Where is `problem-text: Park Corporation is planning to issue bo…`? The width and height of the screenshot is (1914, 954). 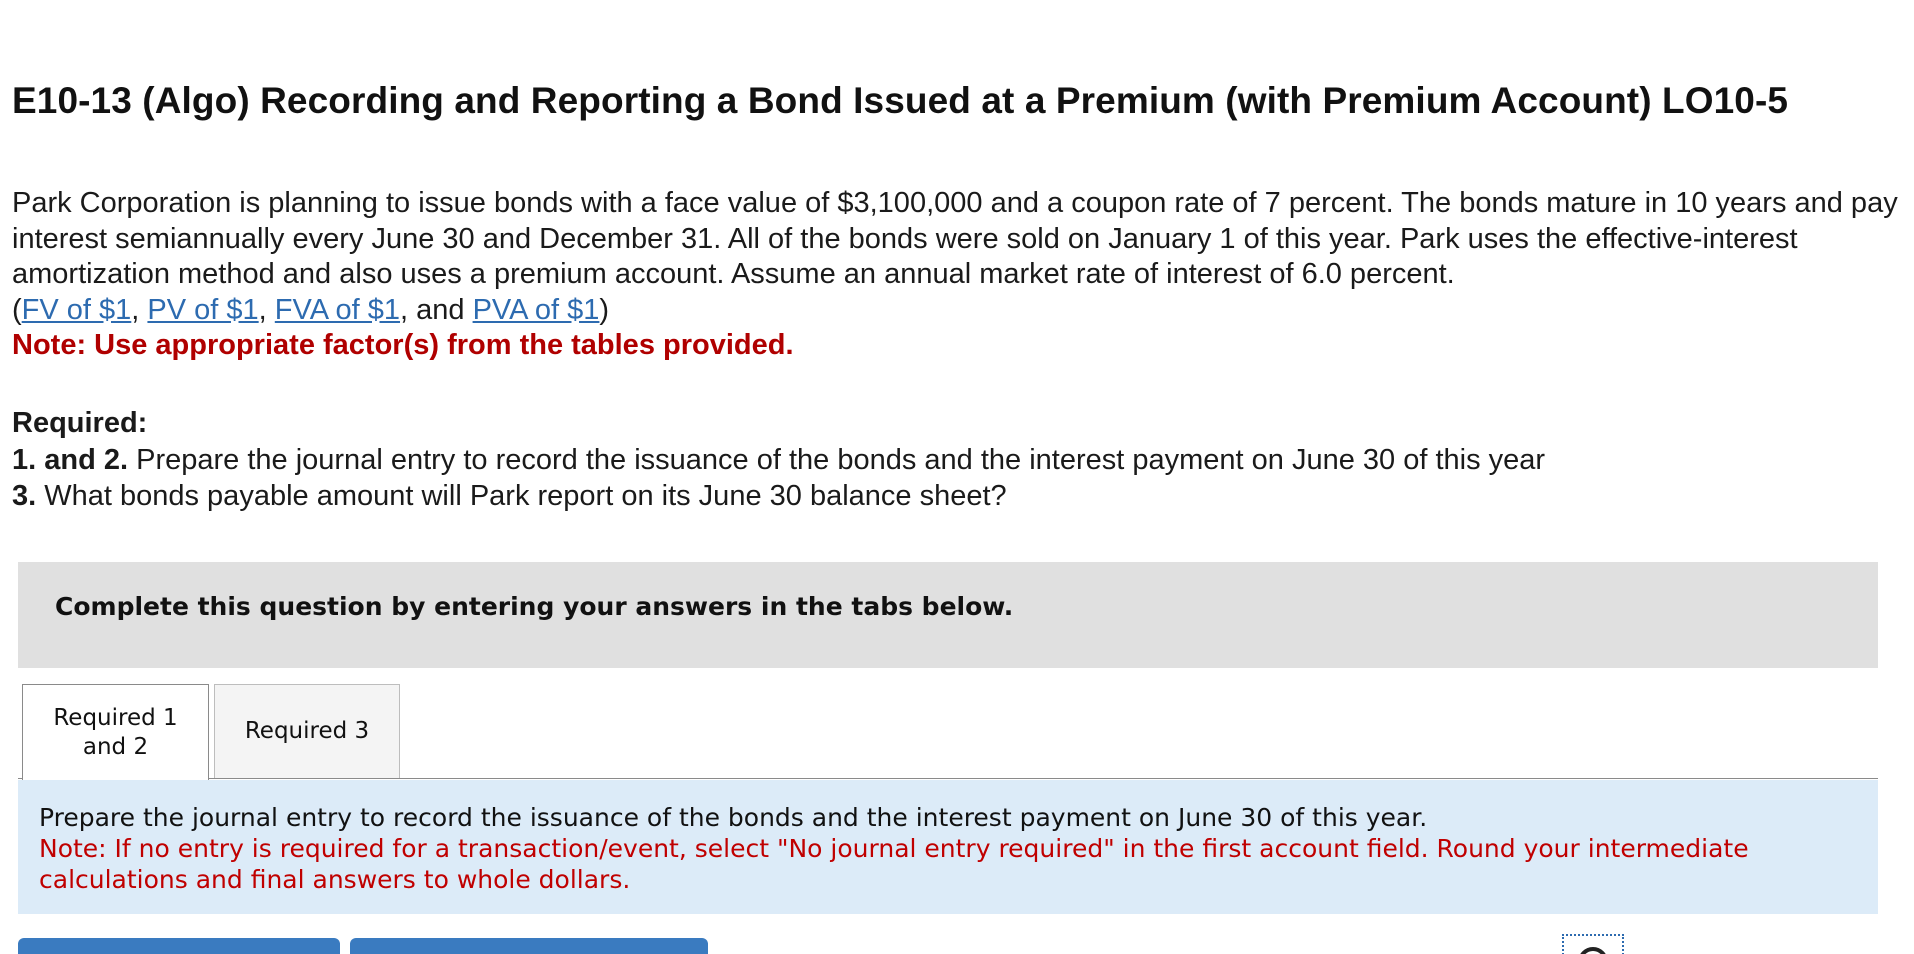
problem-text: Park Corporation is planning to issue bo… is located at coordinates (955, 238).